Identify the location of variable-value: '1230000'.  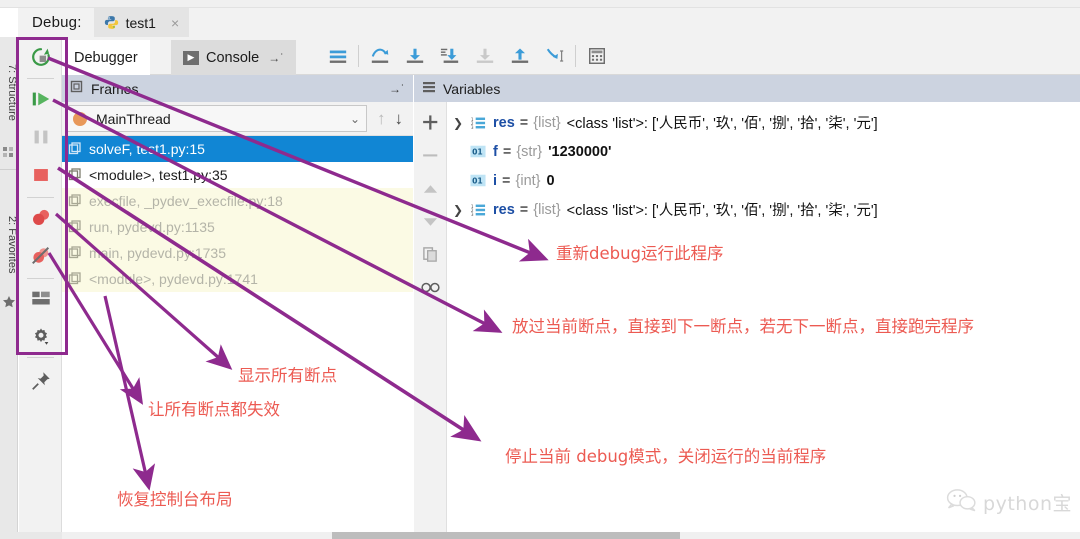
(580, 151).